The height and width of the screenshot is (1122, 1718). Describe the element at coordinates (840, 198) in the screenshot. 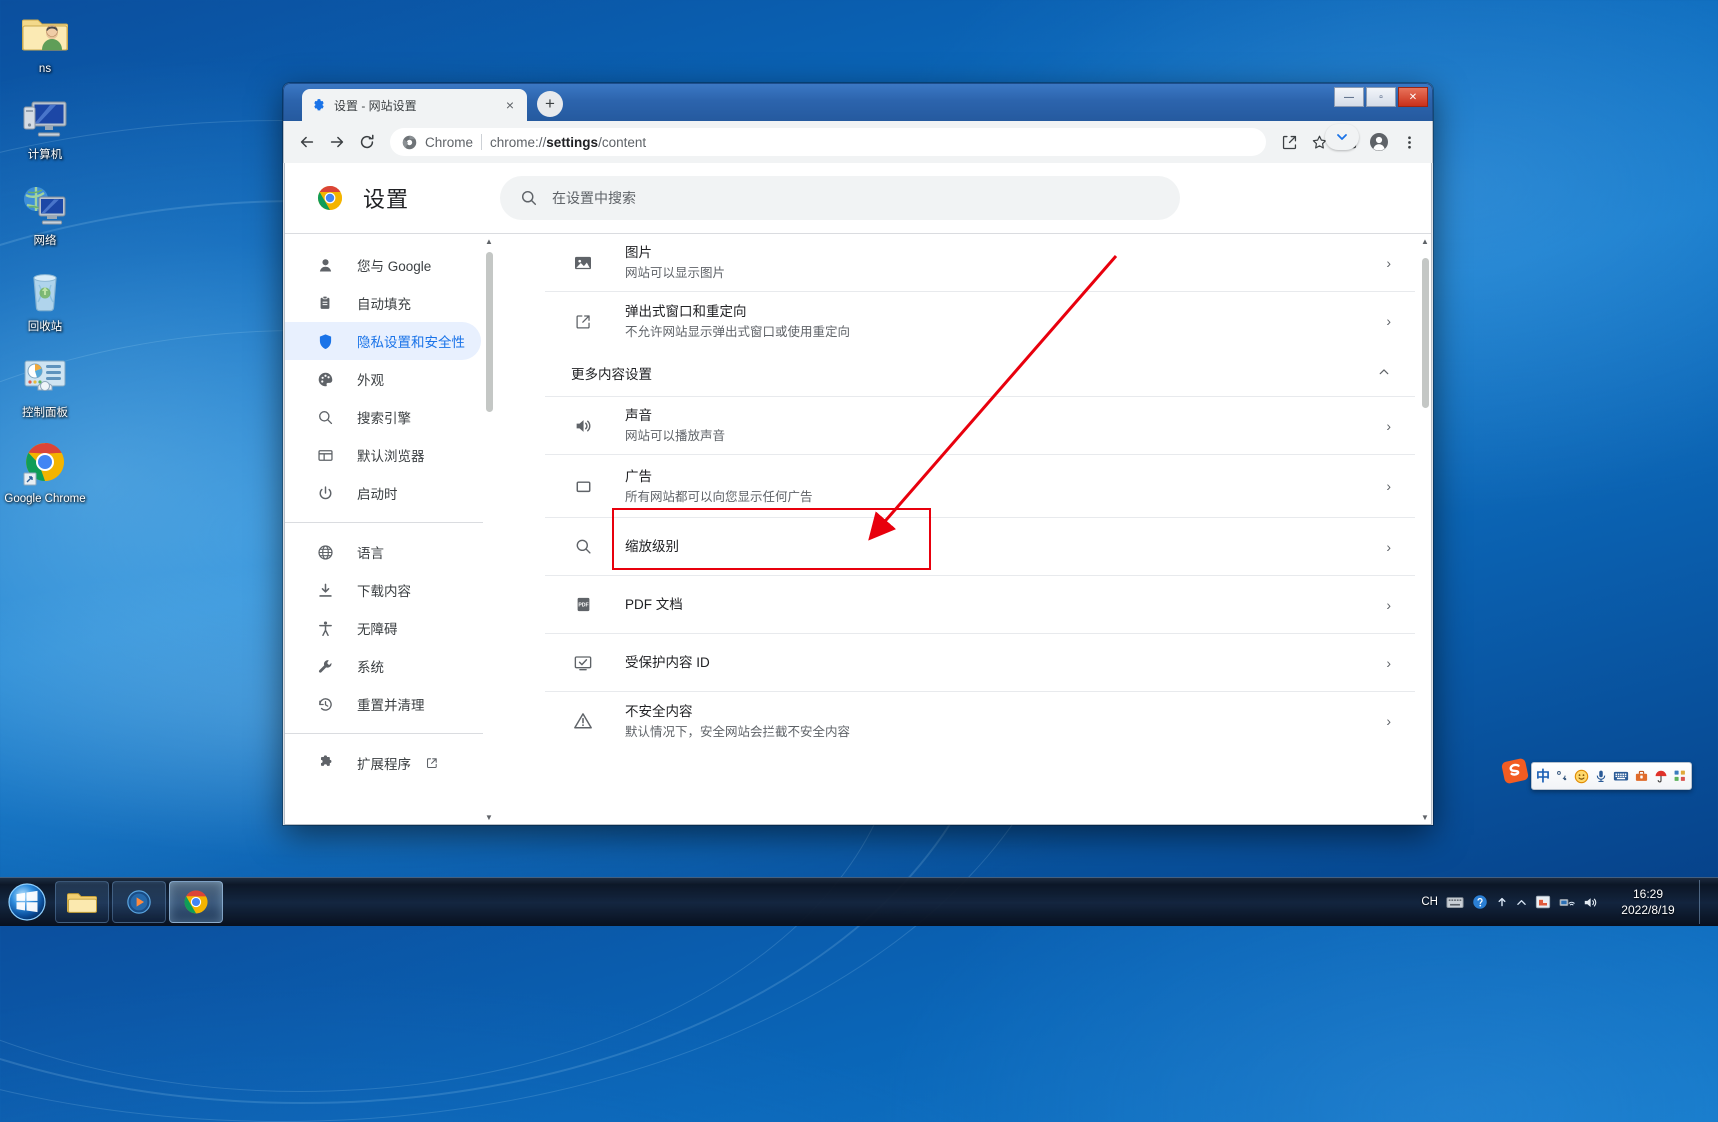

I see `settings-search-box: 在设置中搜索` at that location.